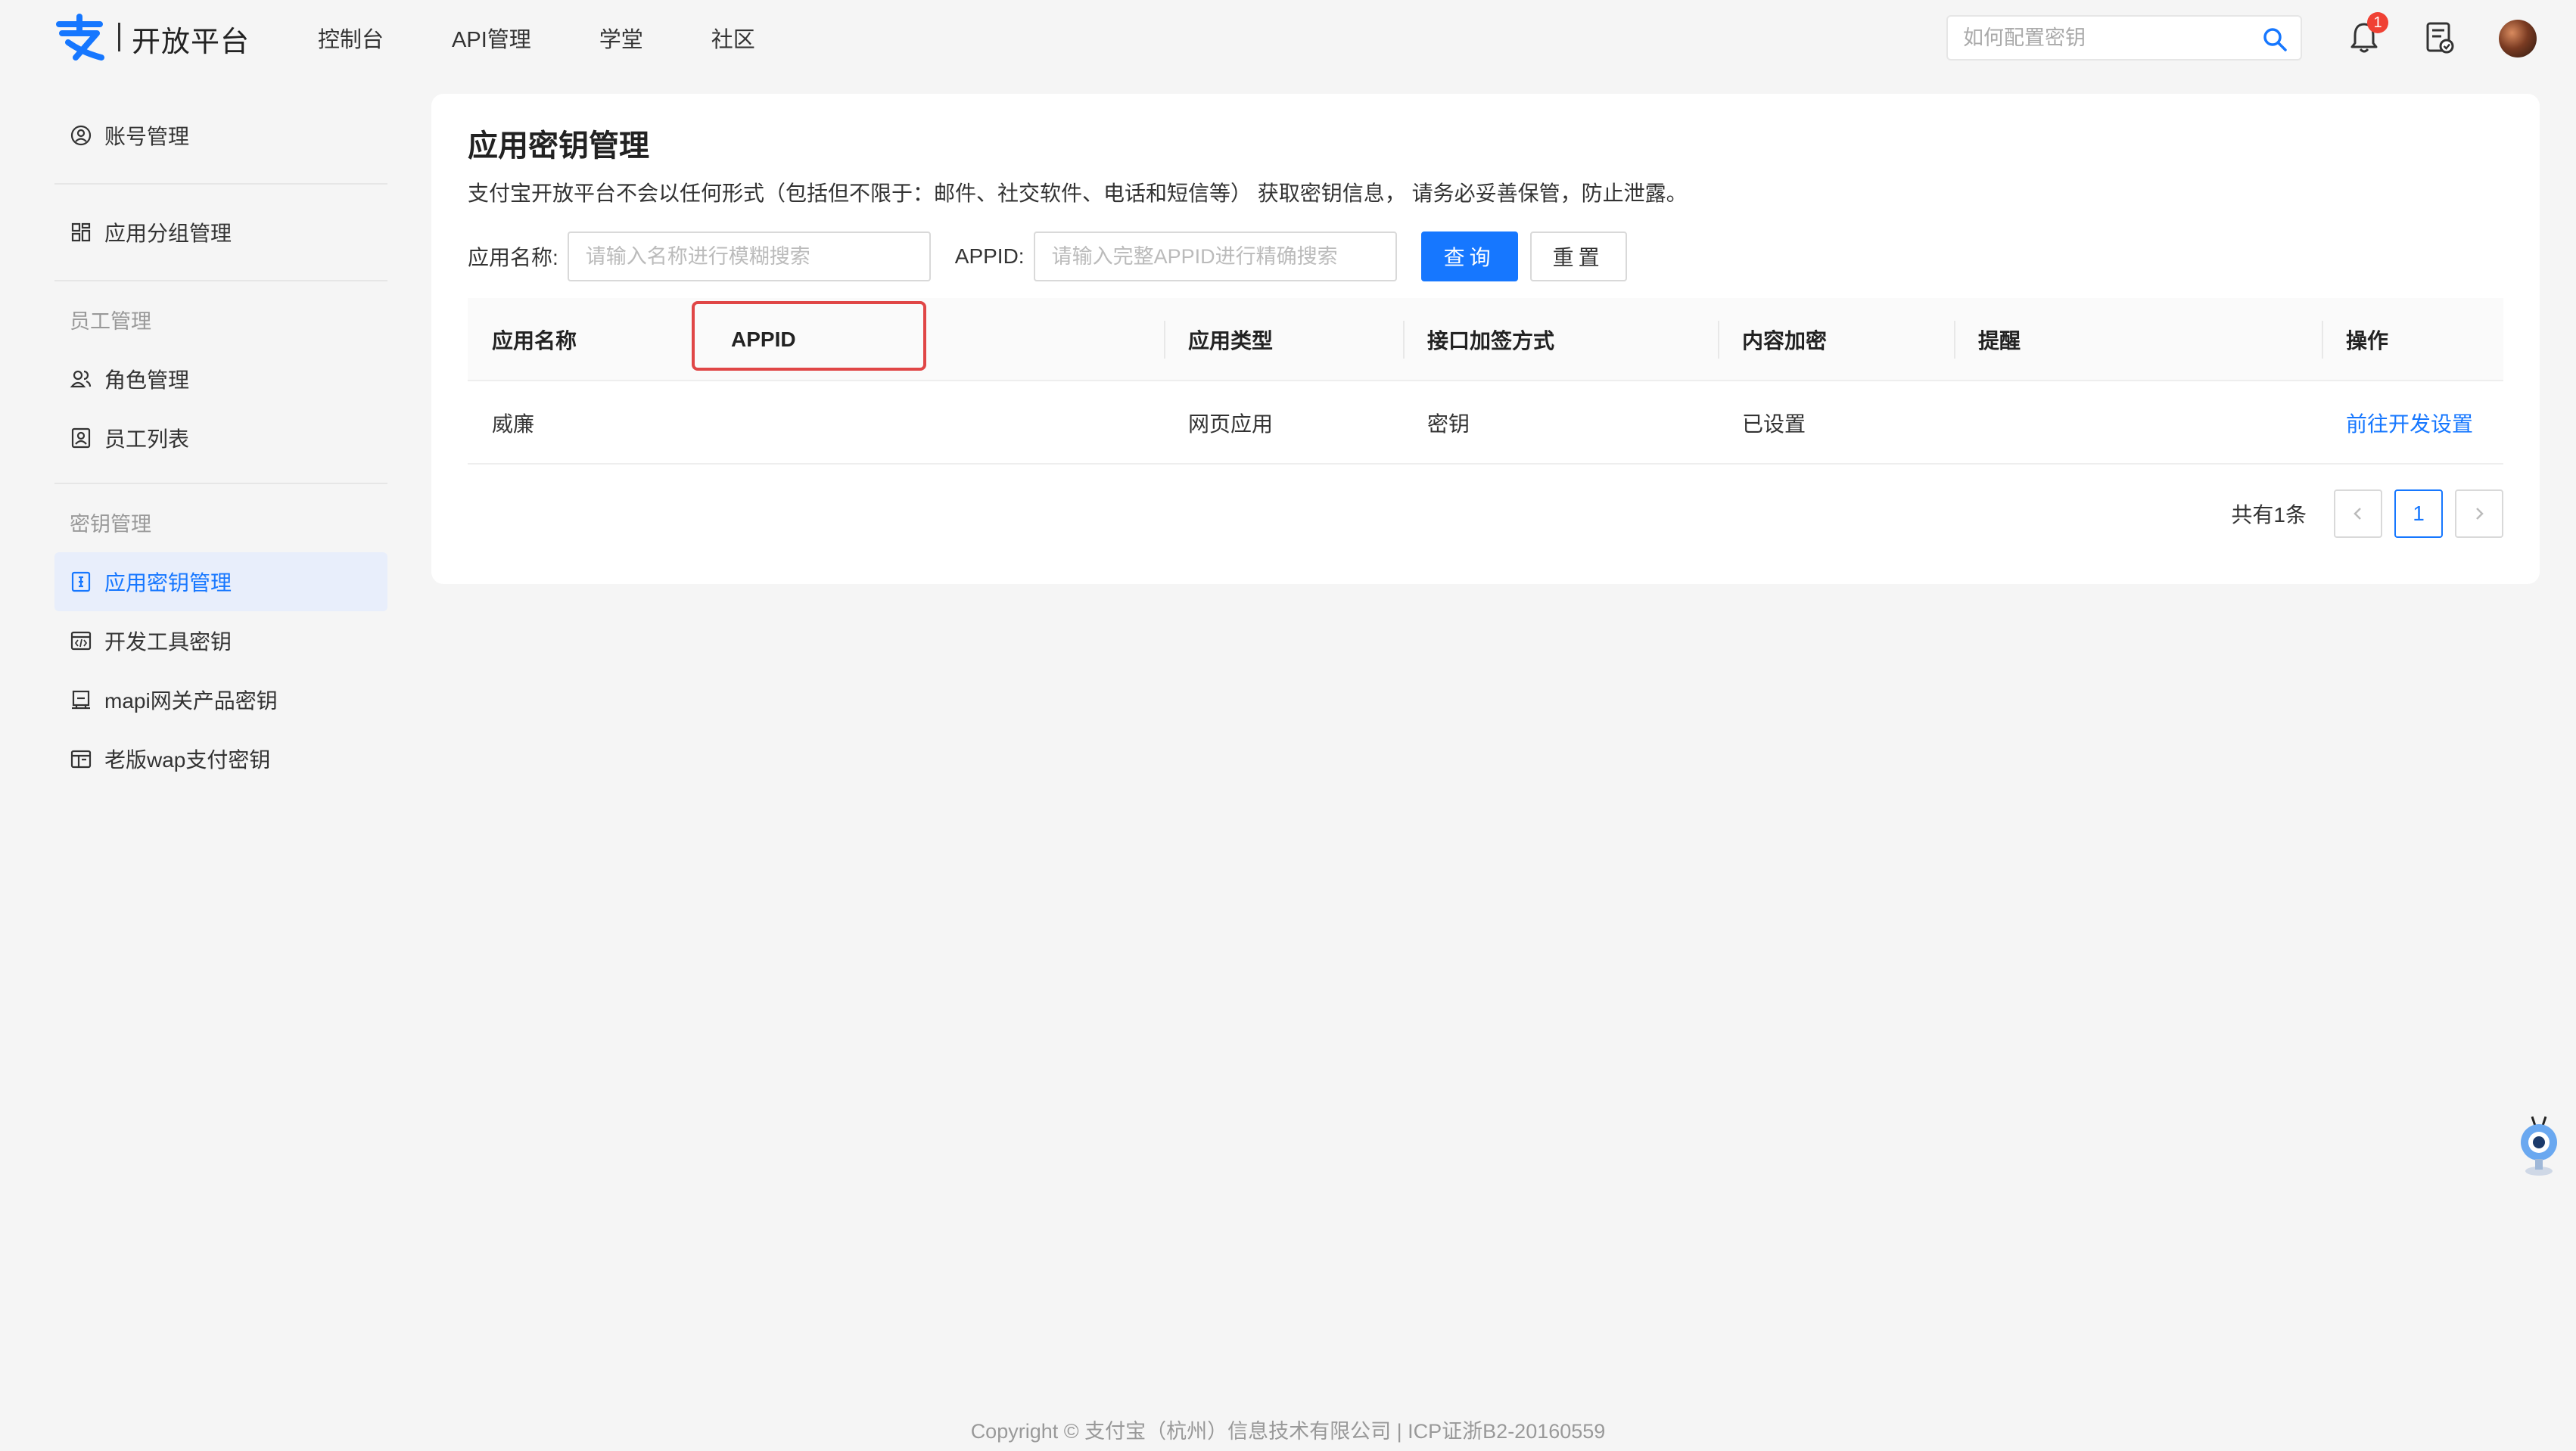 The image size is (2576, 1451). Describe the element at coordinates (351, 38) in the screenshot. I see `nav-console: 控制台` at that location.